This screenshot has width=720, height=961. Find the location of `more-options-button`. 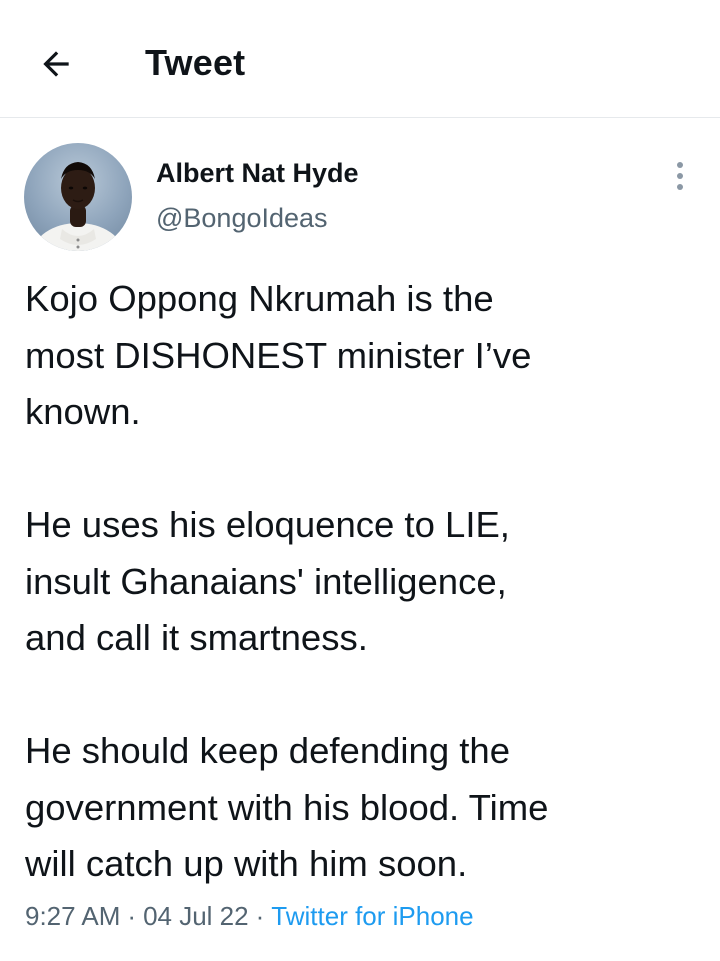

more-options-button is located at coordinates (680, 176).